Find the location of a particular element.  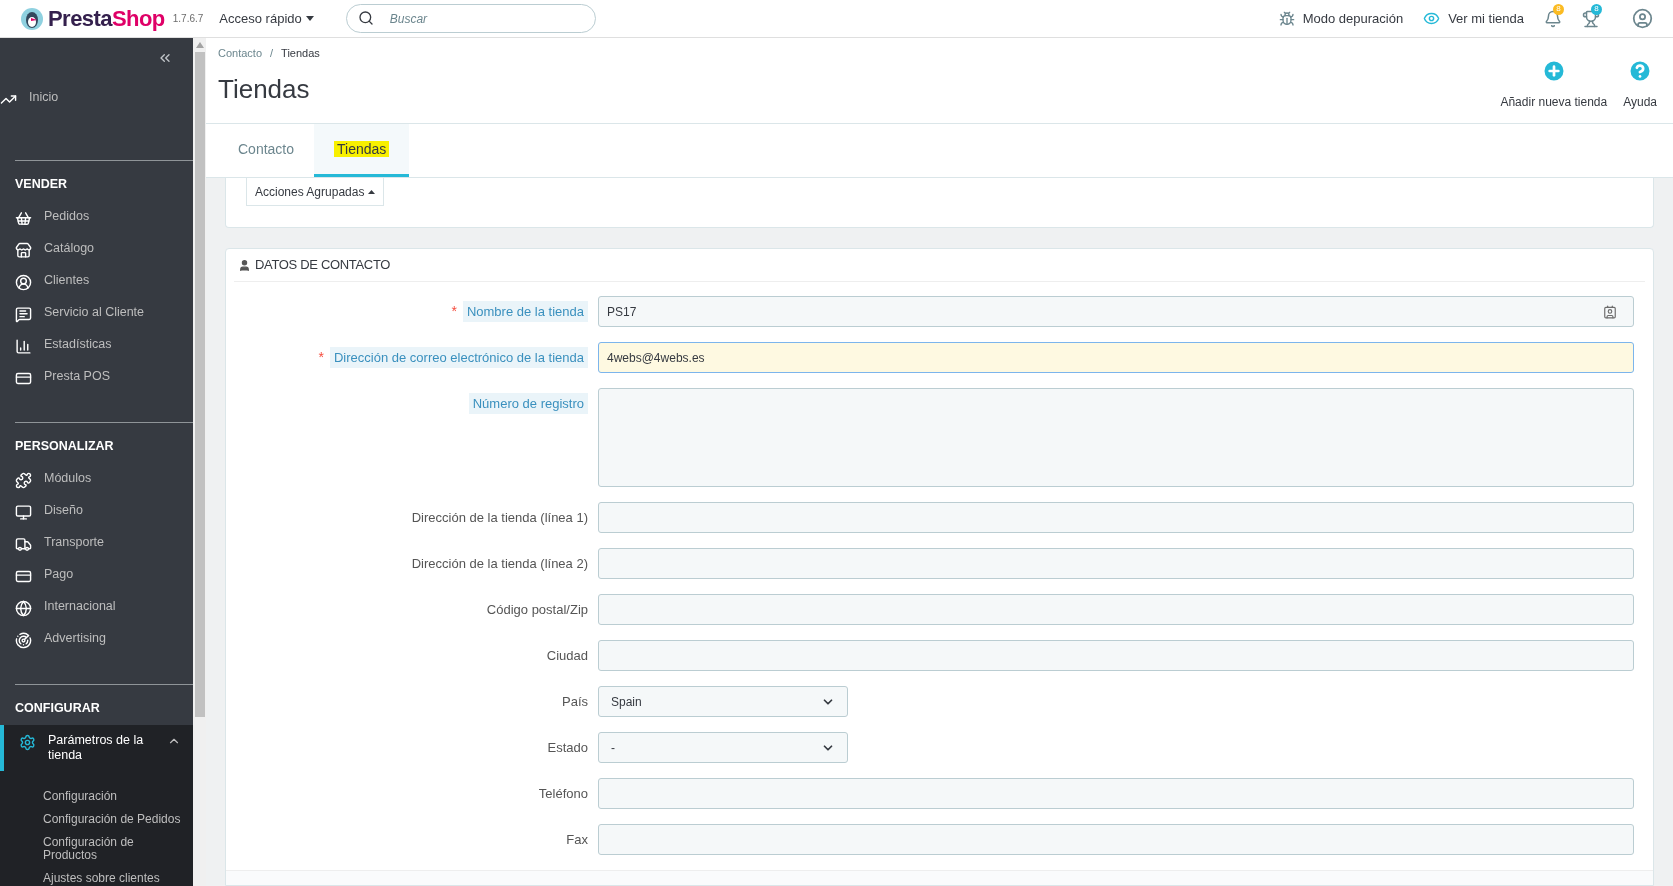

trophy-badge: 8 is located at coordinates (1596, 9).